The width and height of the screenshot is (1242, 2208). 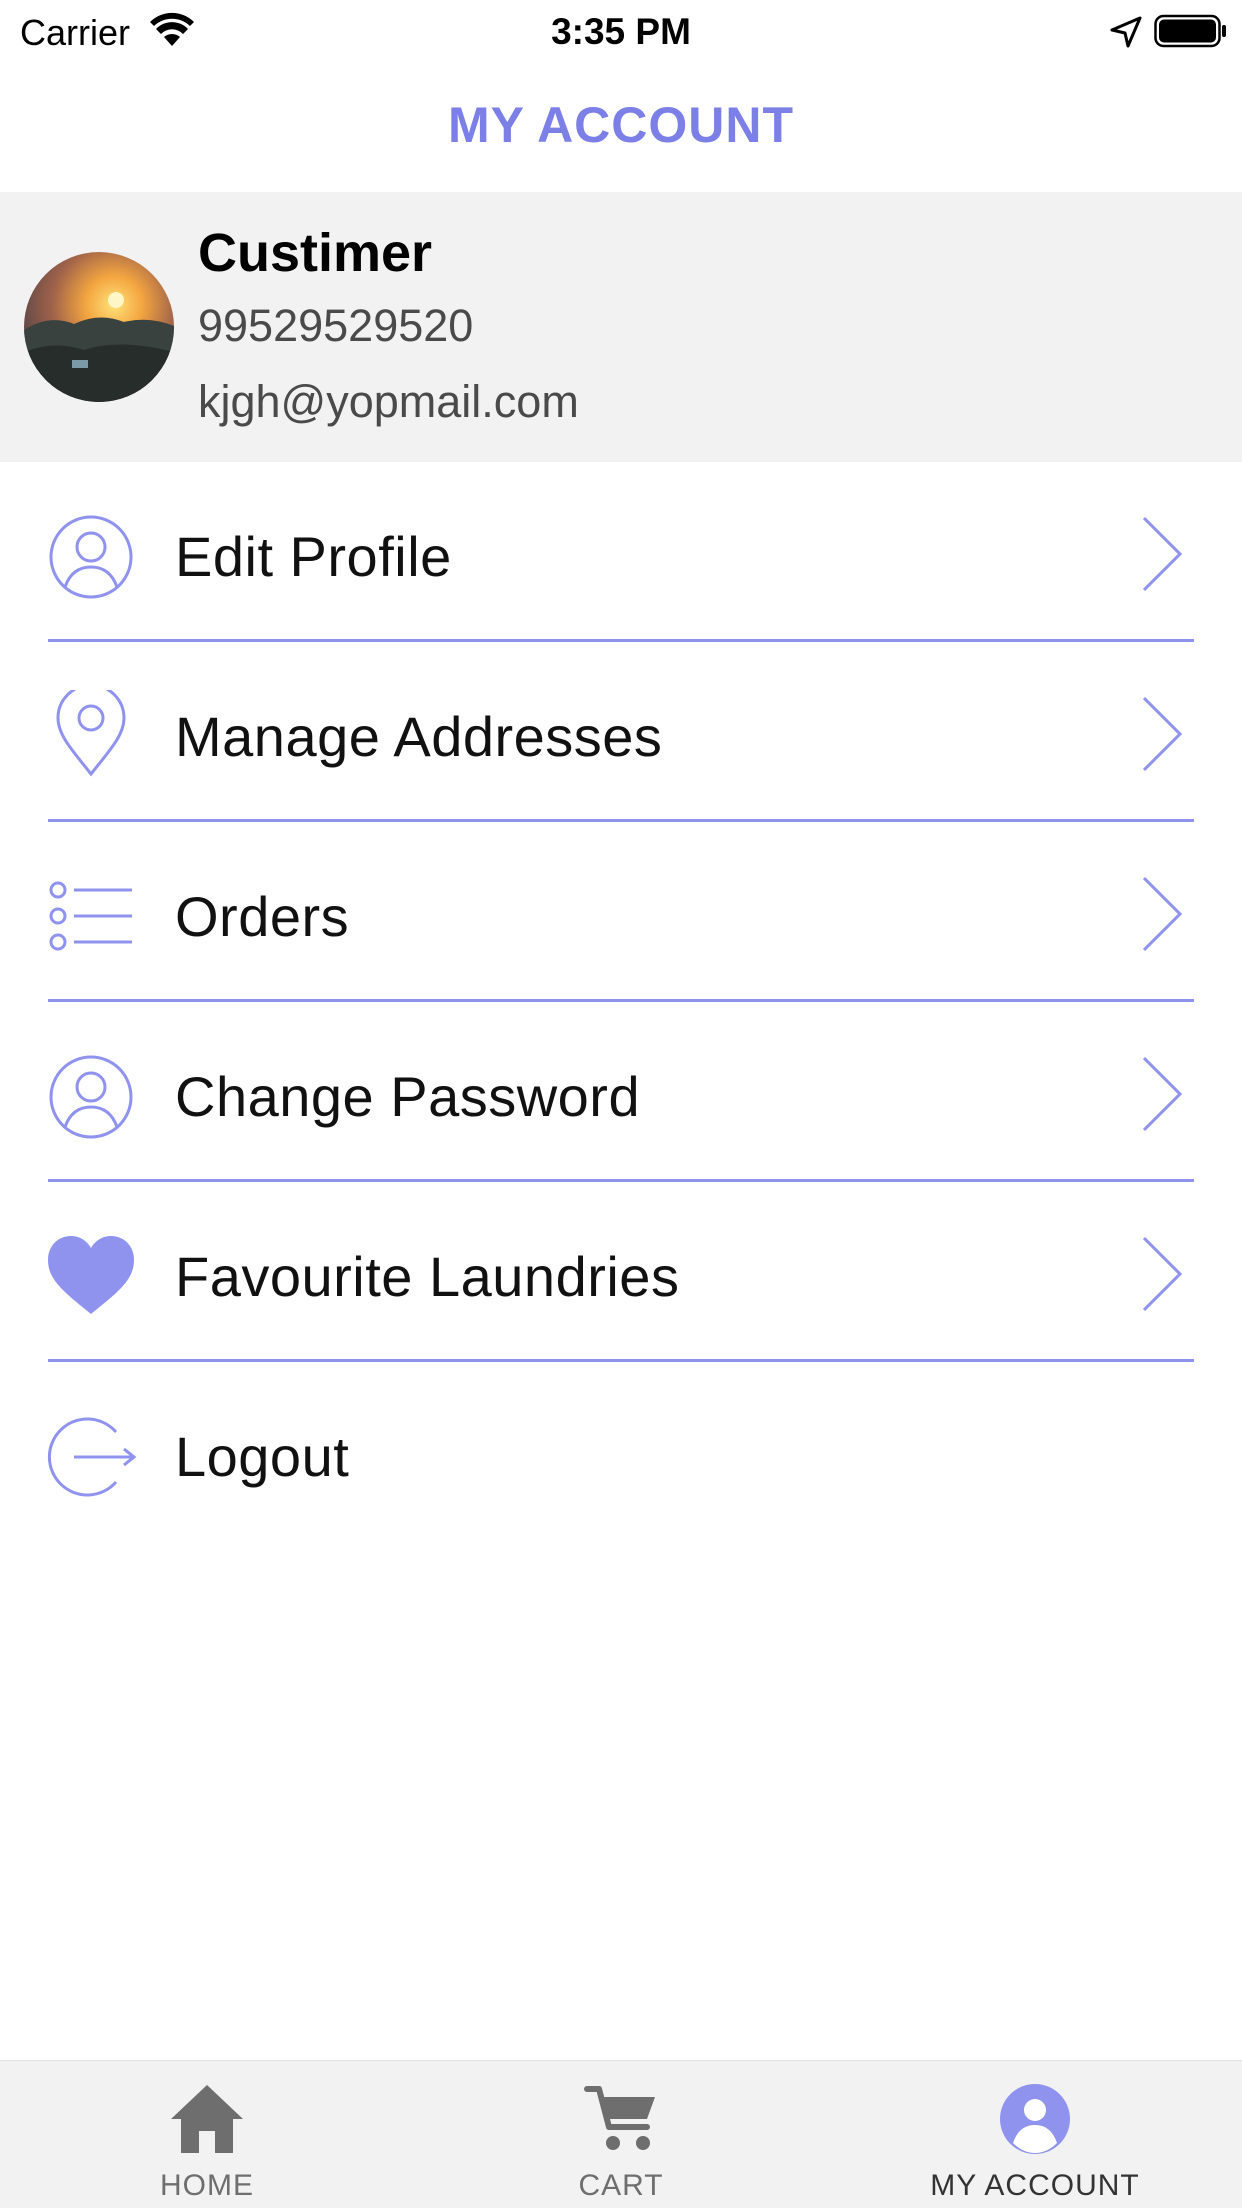 What do you see at coordinates (621, 912) in the screenshot?
I see `menu-item-orders: Orders` at bounding box center [621, 912].